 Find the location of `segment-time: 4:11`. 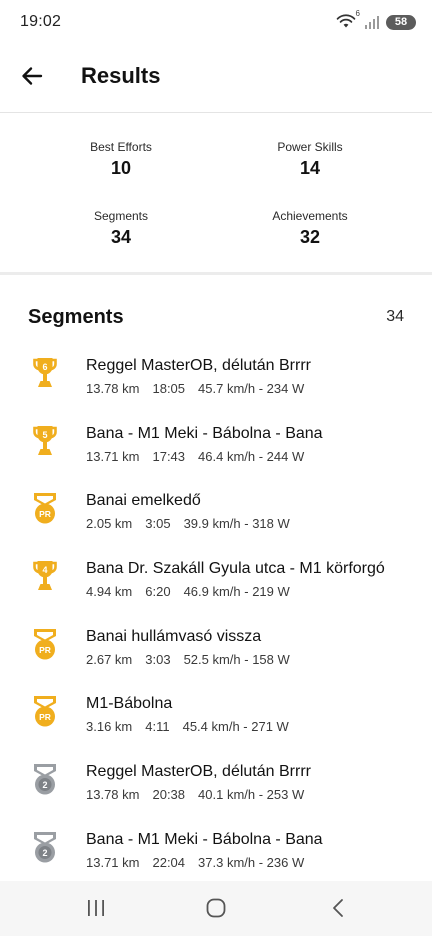

segment-time: 4:11 is located at coordinates (157, 727).